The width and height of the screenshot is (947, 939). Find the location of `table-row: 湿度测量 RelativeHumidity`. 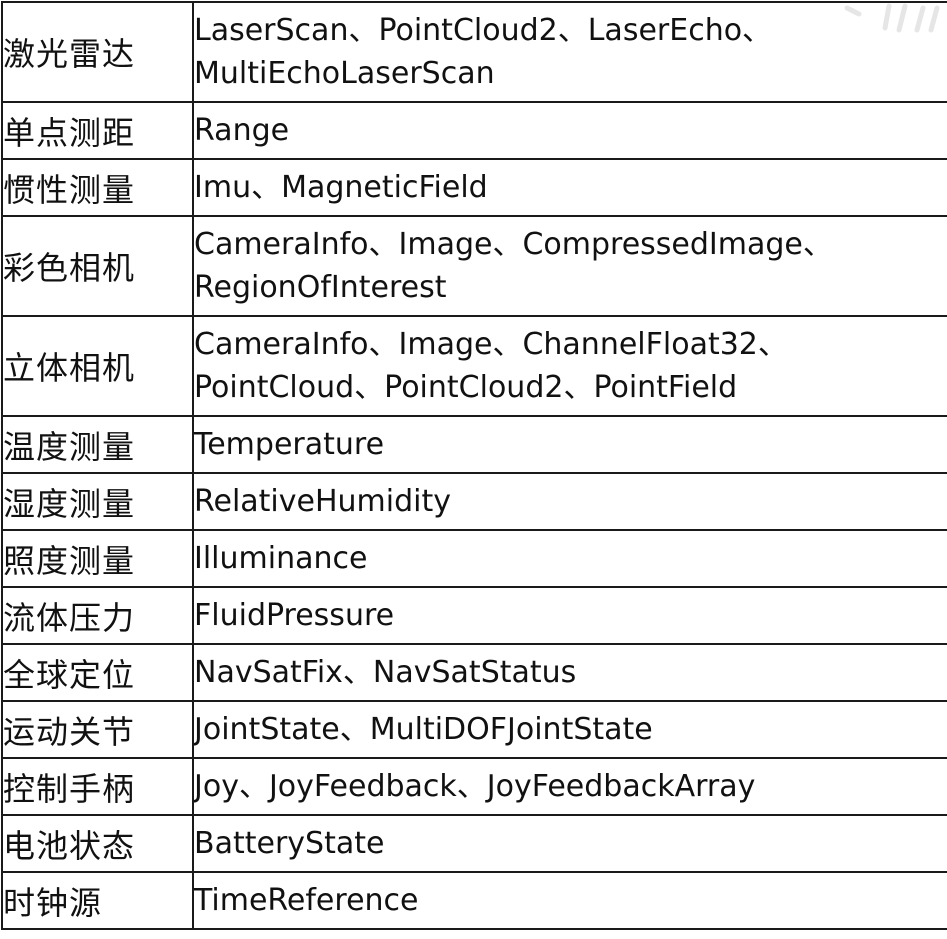

table-row: 湿度测量 RelativeHumidity is located at coordinates (474, 501).